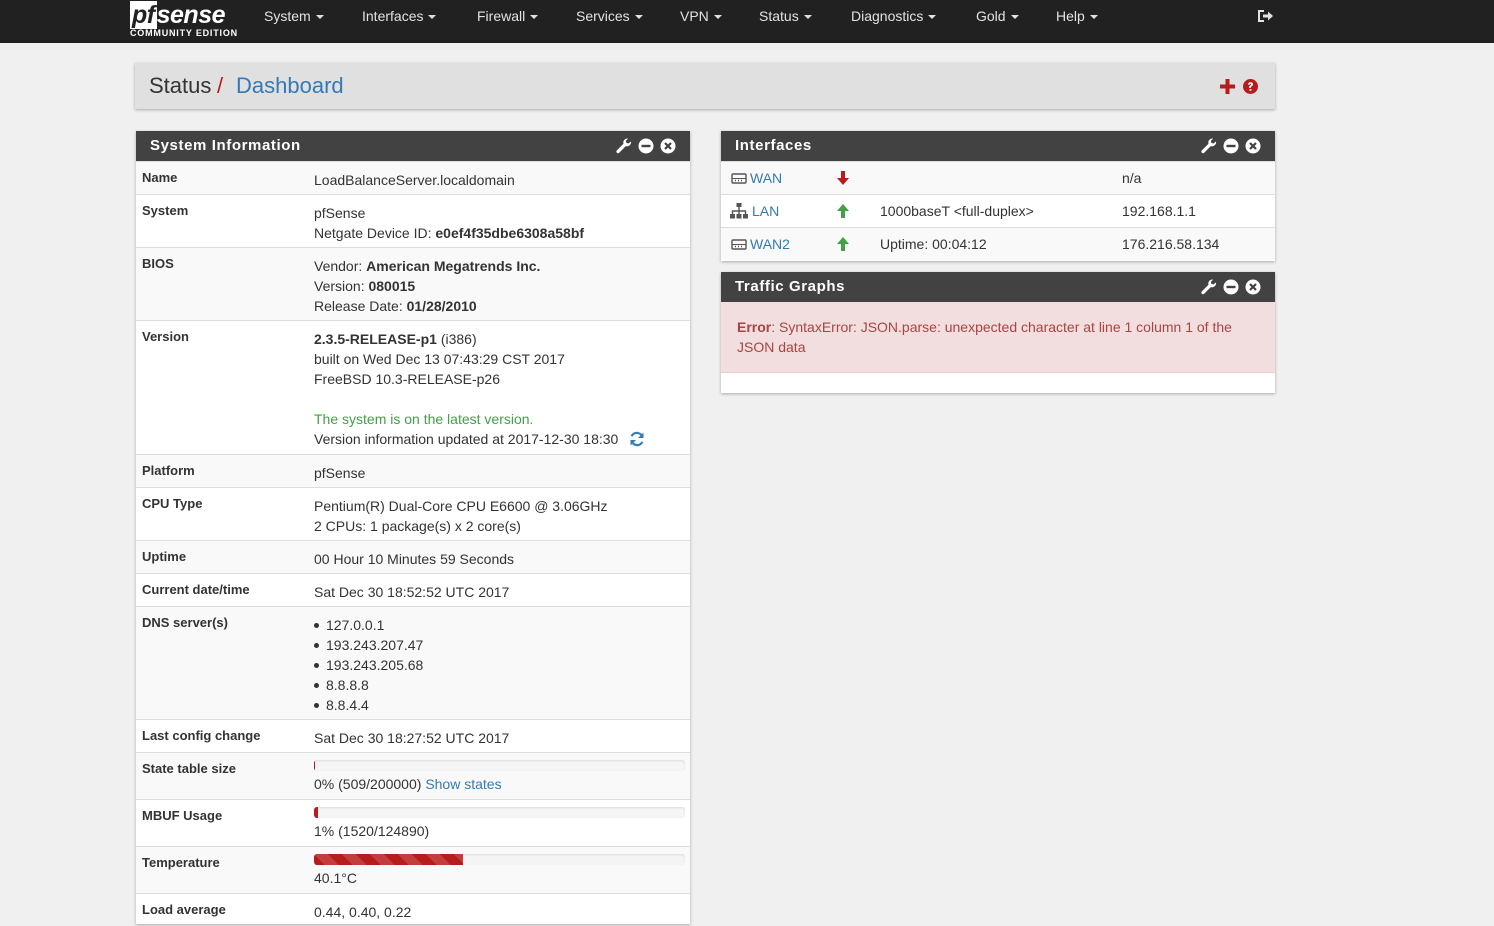  What do you see at coordinates (701, 16) in the screenshot?
I see `nav-vpn: VPN` at bounding box center [701, 16].